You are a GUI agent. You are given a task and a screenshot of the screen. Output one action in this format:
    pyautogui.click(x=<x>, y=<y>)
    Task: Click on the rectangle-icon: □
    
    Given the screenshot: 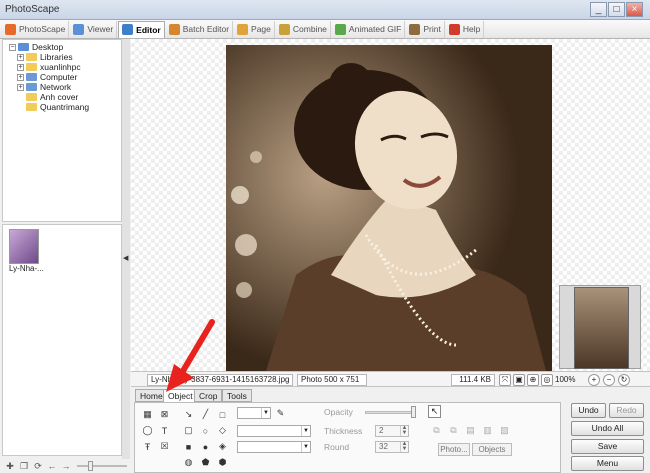 What is the action you would take?
    pyautogui.click(x=222, y=414)
    